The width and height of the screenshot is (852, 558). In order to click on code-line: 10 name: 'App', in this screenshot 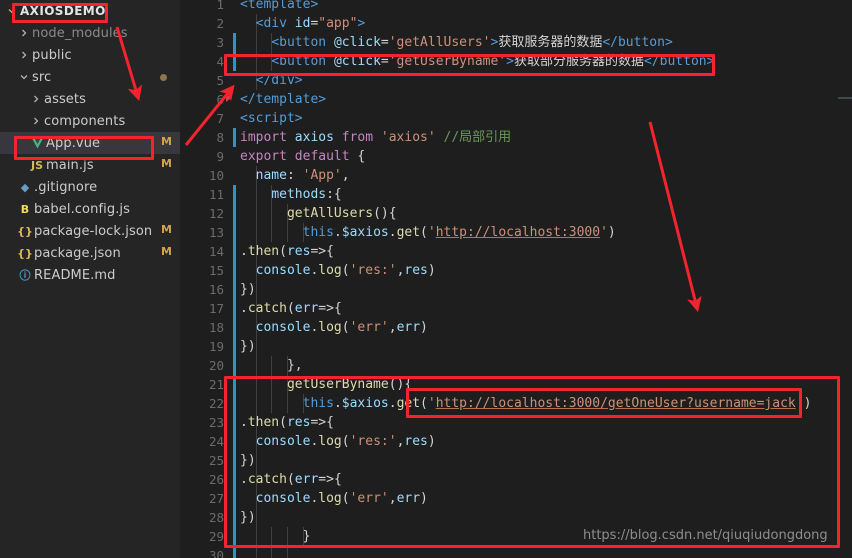, I will do `click(516, 175)`.